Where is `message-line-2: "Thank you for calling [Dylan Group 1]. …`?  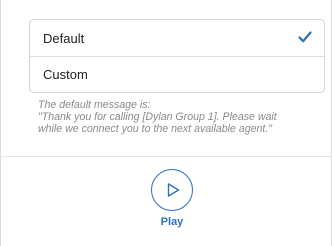
message-line-2: "Thank you for calling [Dylan Group 1]. … is located at coordinates (157, 117).